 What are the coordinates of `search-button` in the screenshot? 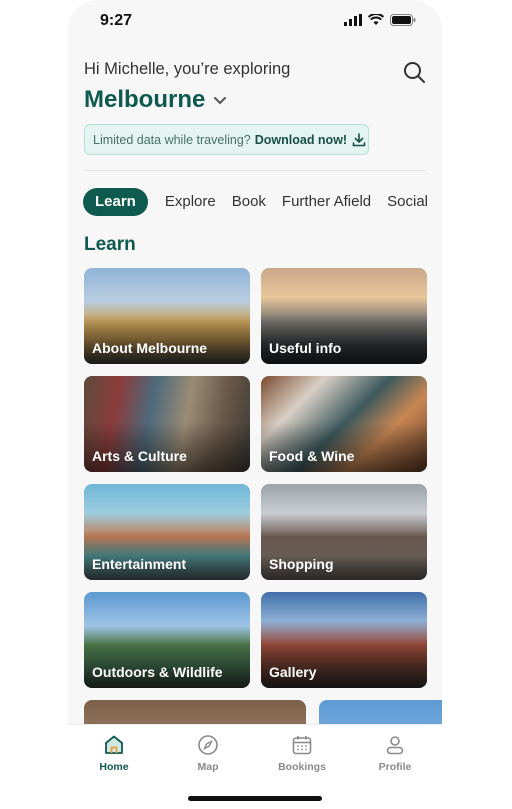 It's located at (414, 72).